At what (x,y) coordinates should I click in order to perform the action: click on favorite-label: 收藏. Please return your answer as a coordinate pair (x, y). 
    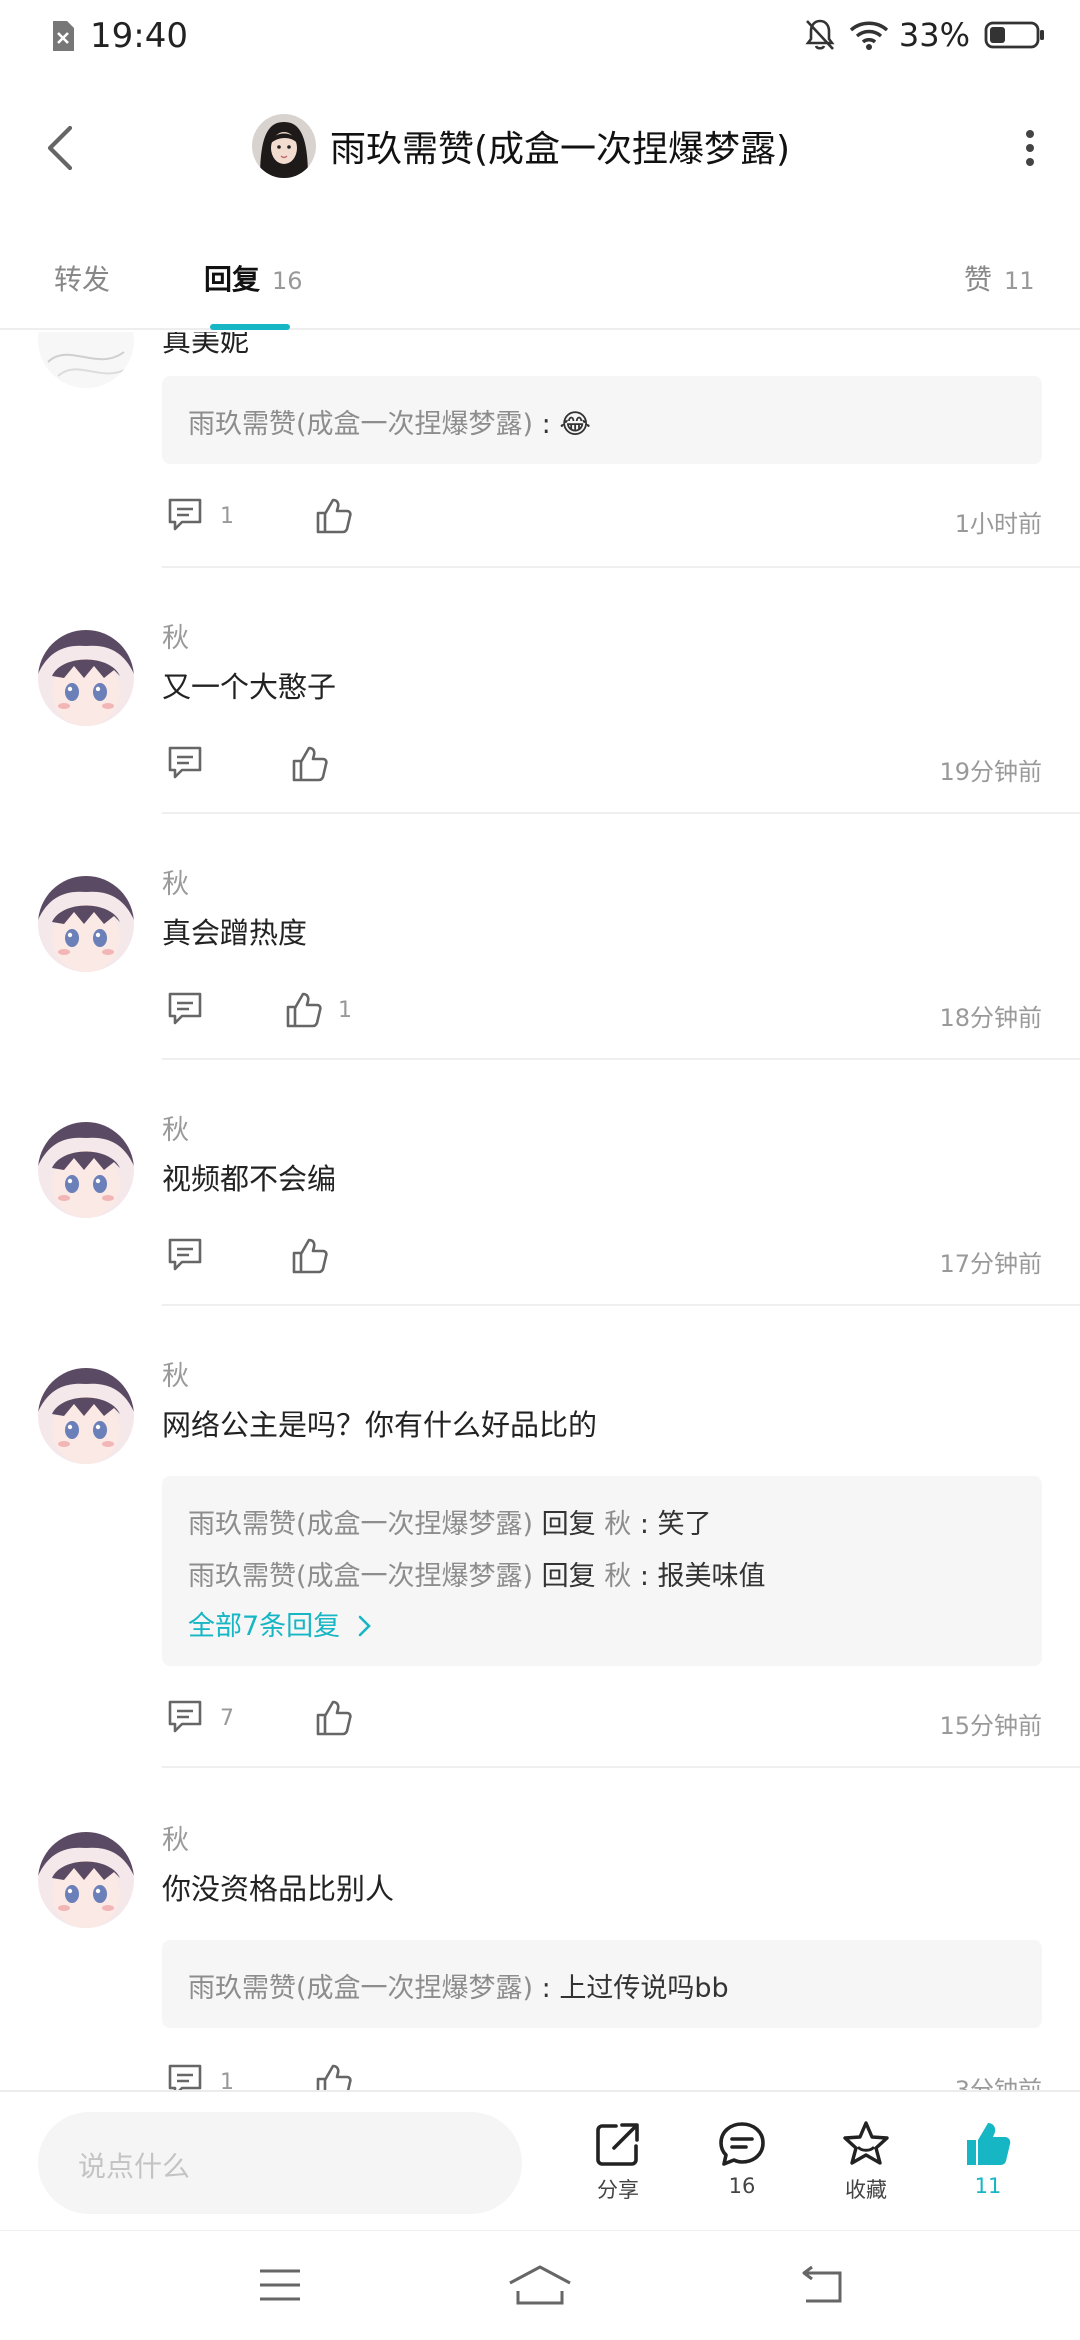
    Looking at the image, I should click on (866, 2190).